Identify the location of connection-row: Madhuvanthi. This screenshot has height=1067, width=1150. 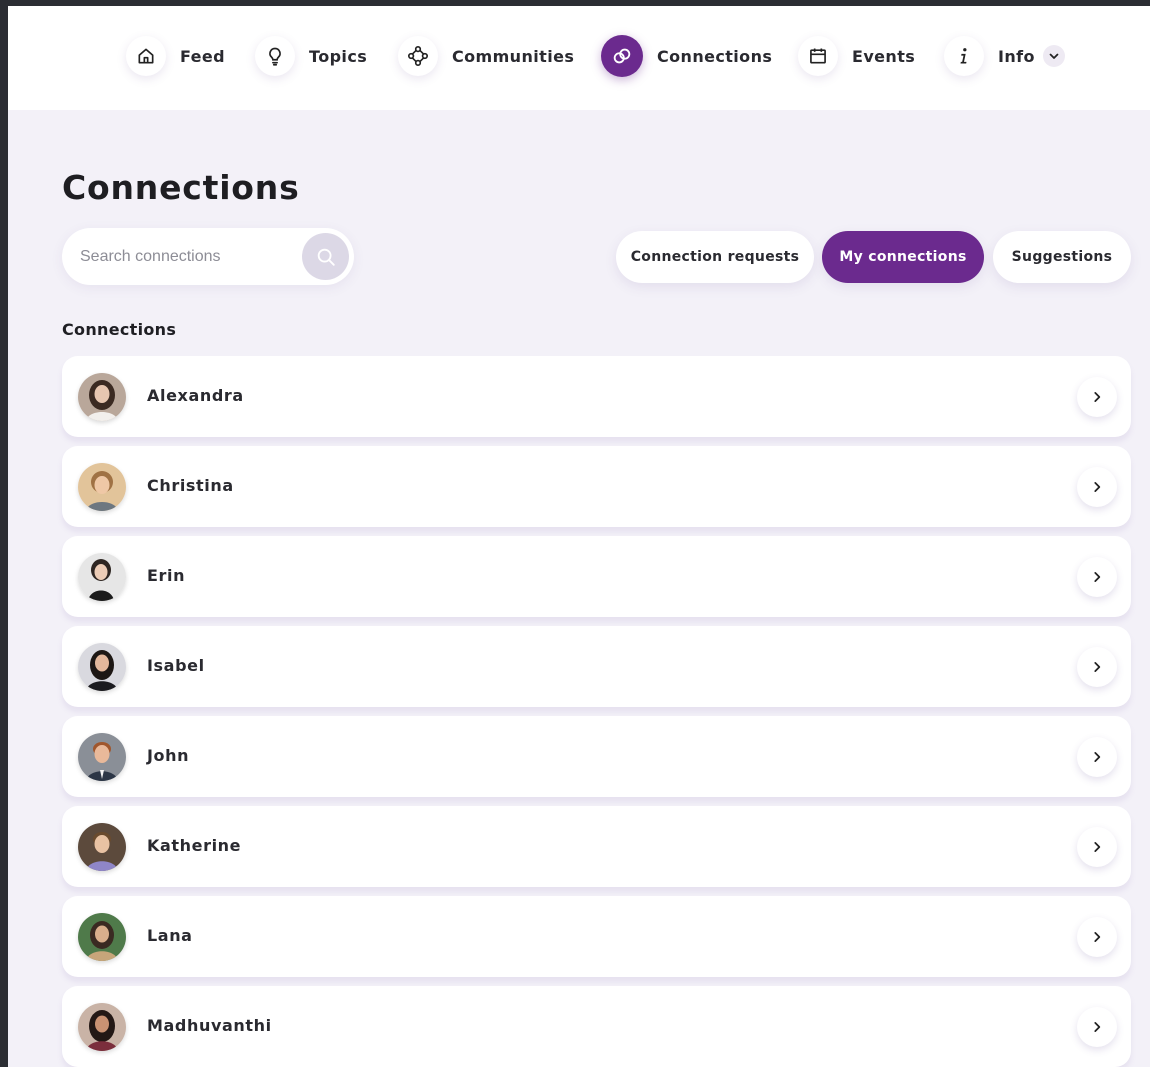
(596, 1026).